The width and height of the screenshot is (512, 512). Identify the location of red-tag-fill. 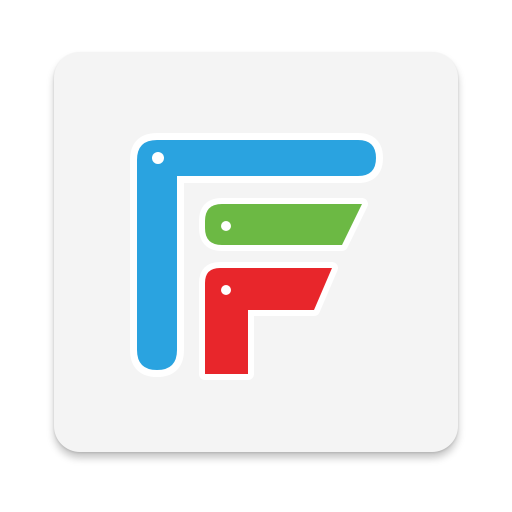
(268, 321).